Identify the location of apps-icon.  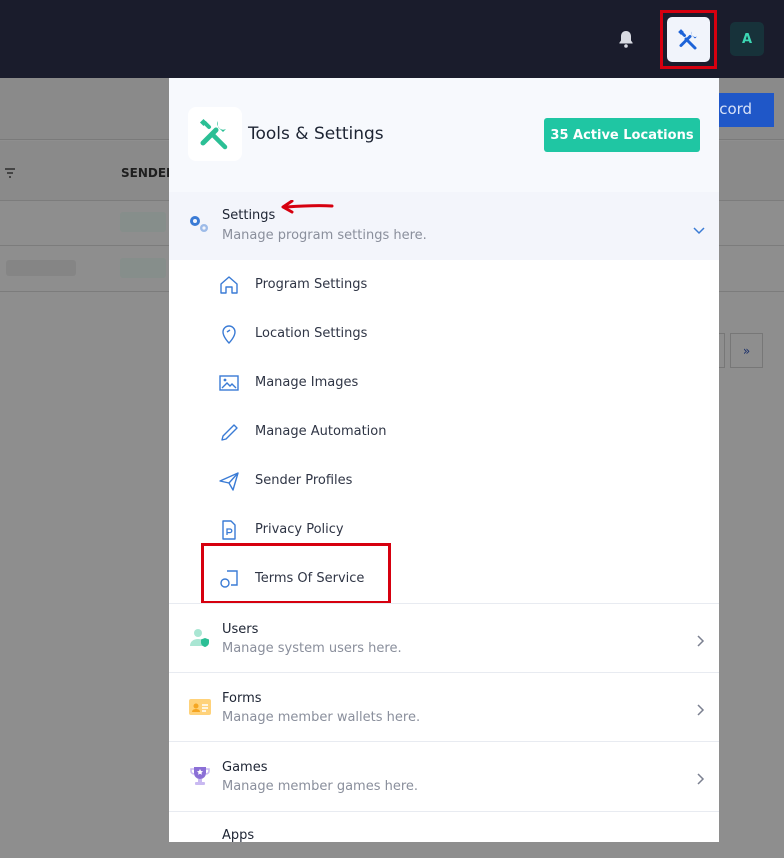
(200, 837).